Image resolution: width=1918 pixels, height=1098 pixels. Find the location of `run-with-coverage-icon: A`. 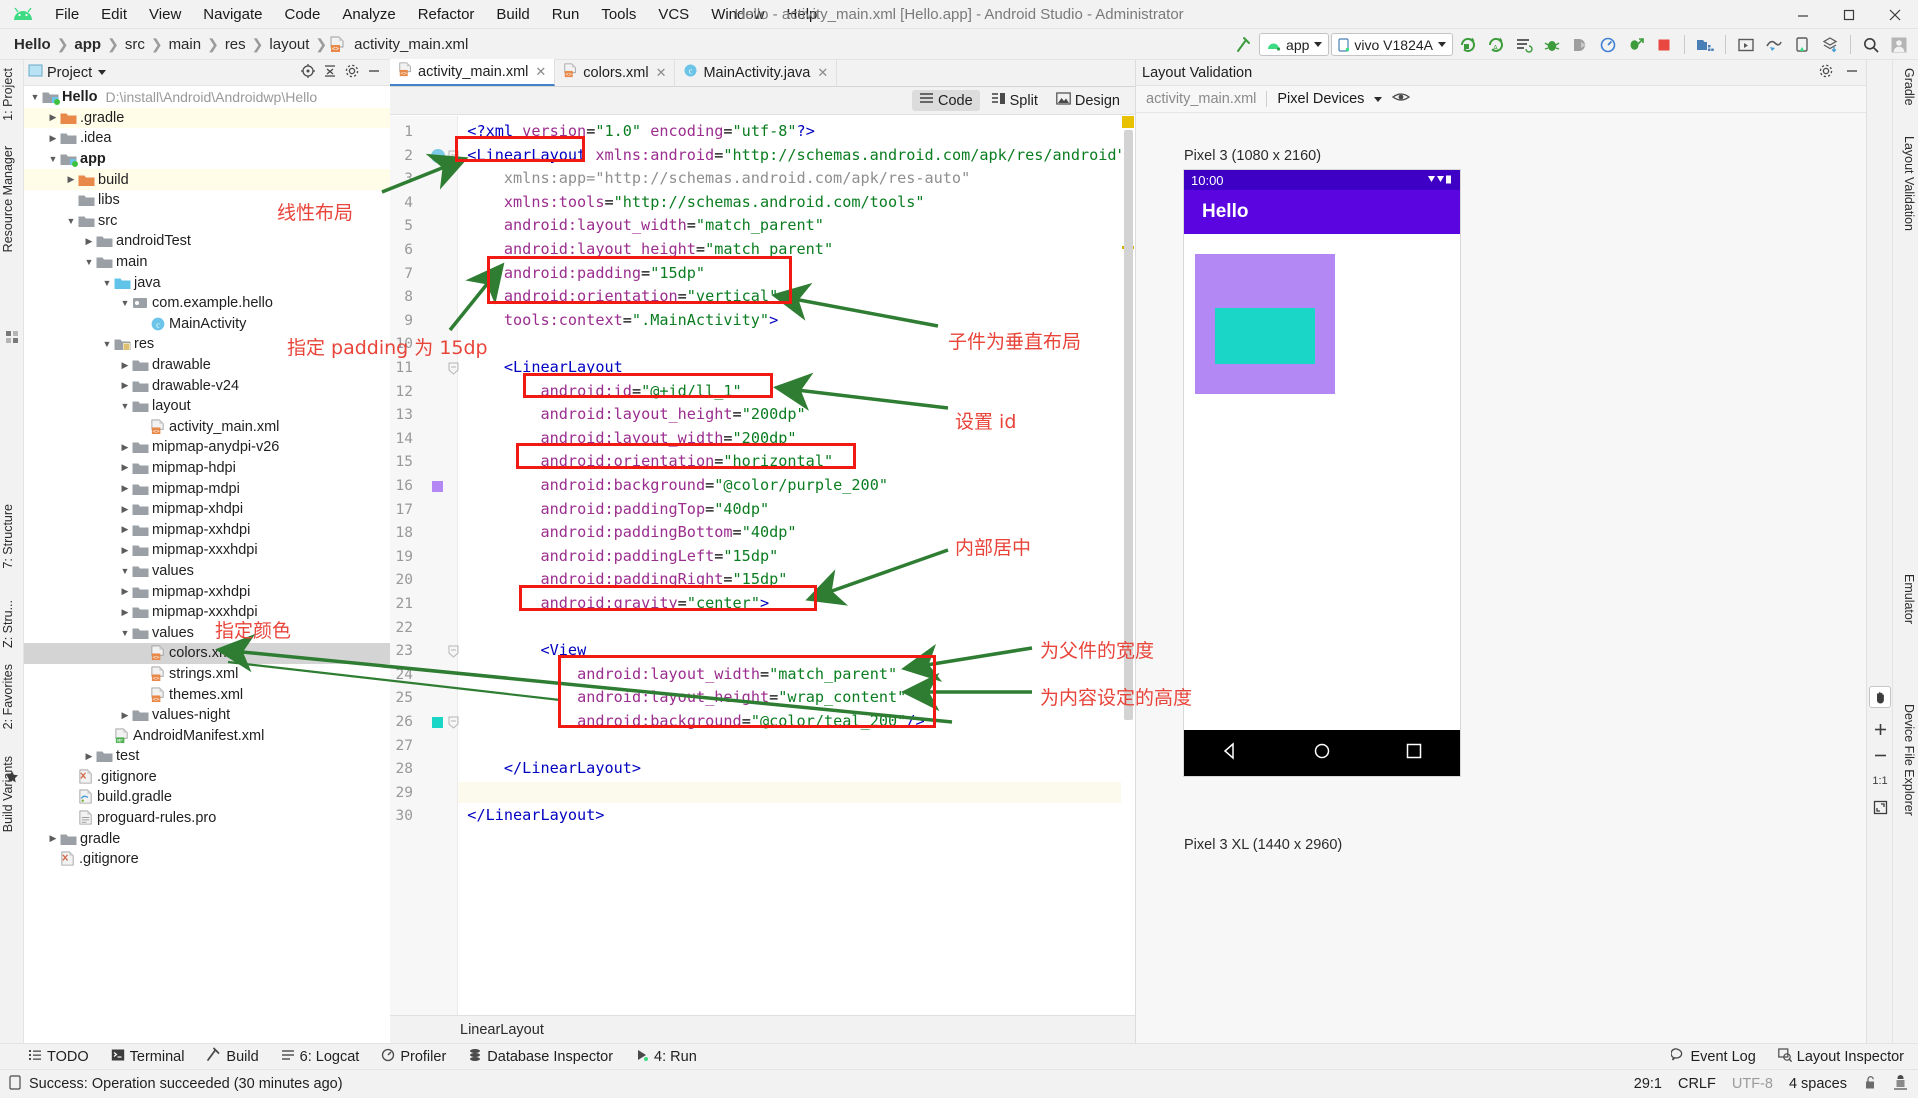

run-with-coverage-icon: A is located at coordinates (1496, 45).